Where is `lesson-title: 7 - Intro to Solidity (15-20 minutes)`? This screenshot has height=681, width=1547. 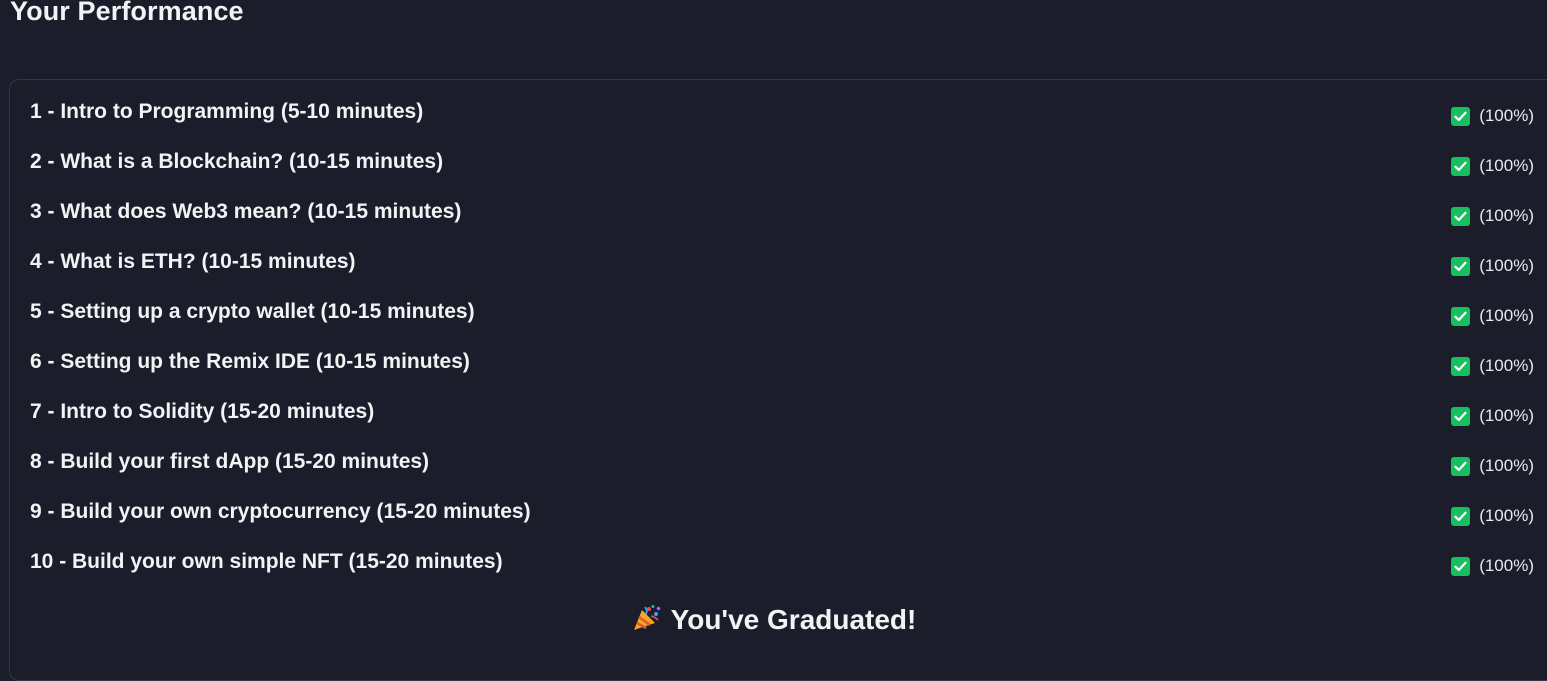 lesson-title: 7 - Intro to Solidity (15-20 minutes) is located at coordinates (202, 411).